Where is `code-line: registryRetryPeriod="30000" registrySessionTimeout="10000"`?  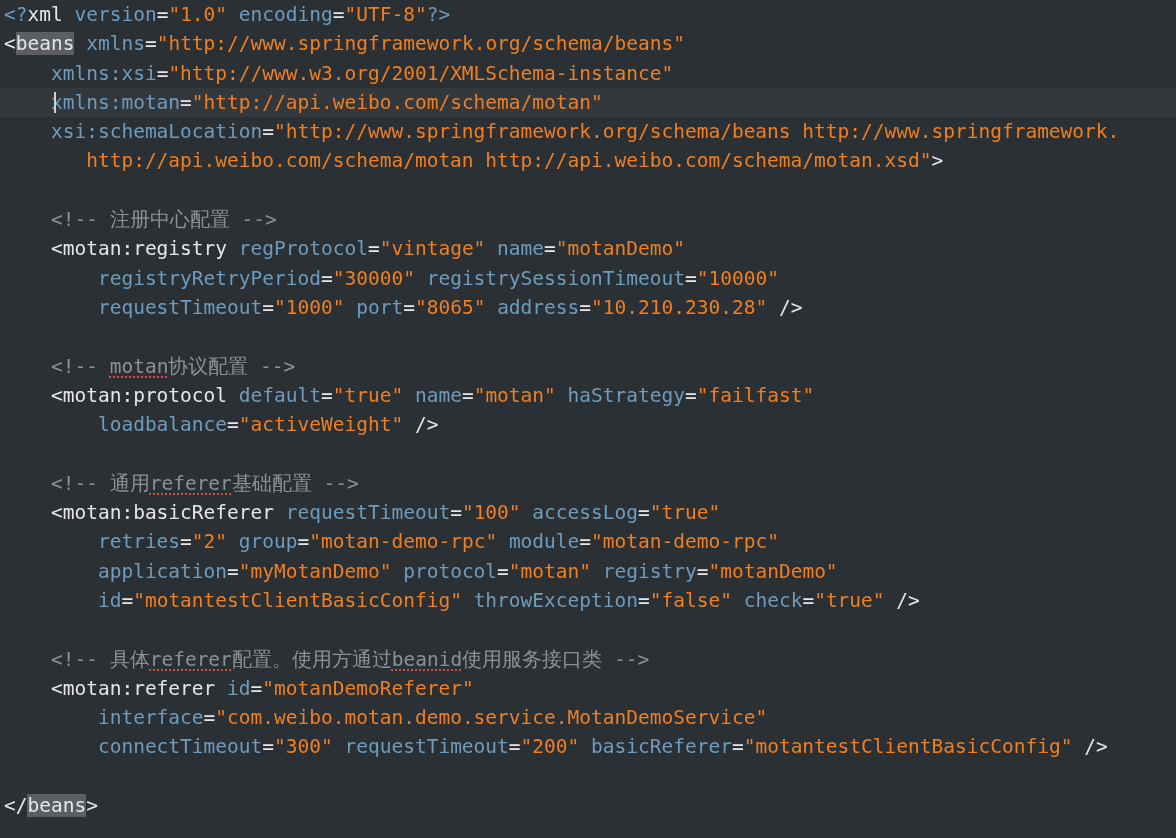 code-line: registryRetryPeriod="30000" registrySessionTimeout="10000" is located at coordinates (438, 278).